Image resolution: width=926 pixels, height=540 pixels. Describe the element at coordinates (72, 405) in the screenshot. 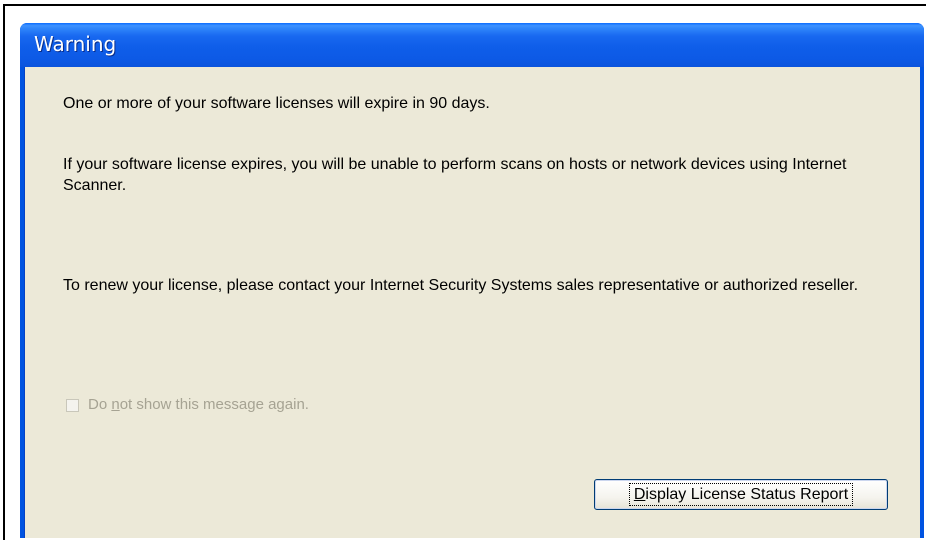

I see `dont-show-again-checkbox` at that location.